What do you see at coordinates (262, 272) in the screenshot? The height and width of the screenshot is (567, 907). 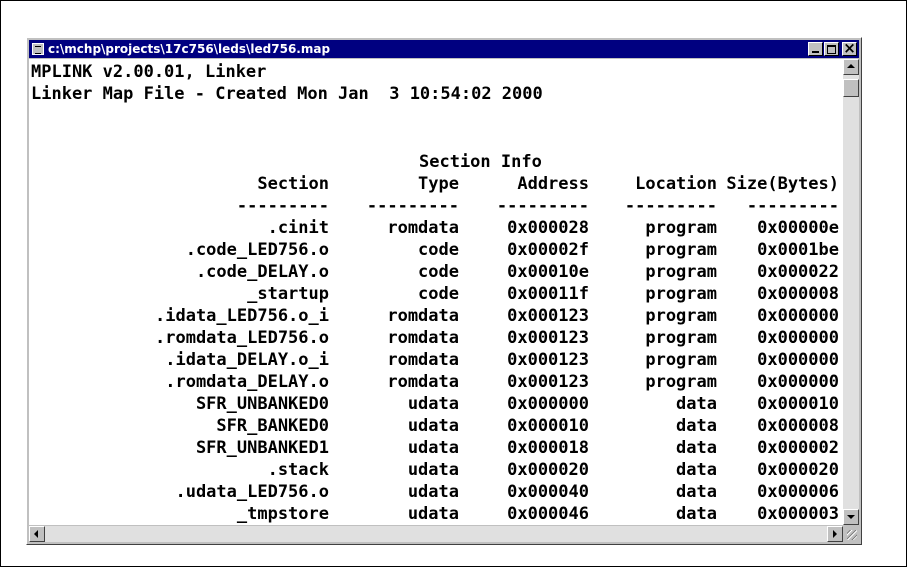 I see `section-name-cell: .code_DELAY.o` at bounding box center [262, 272].